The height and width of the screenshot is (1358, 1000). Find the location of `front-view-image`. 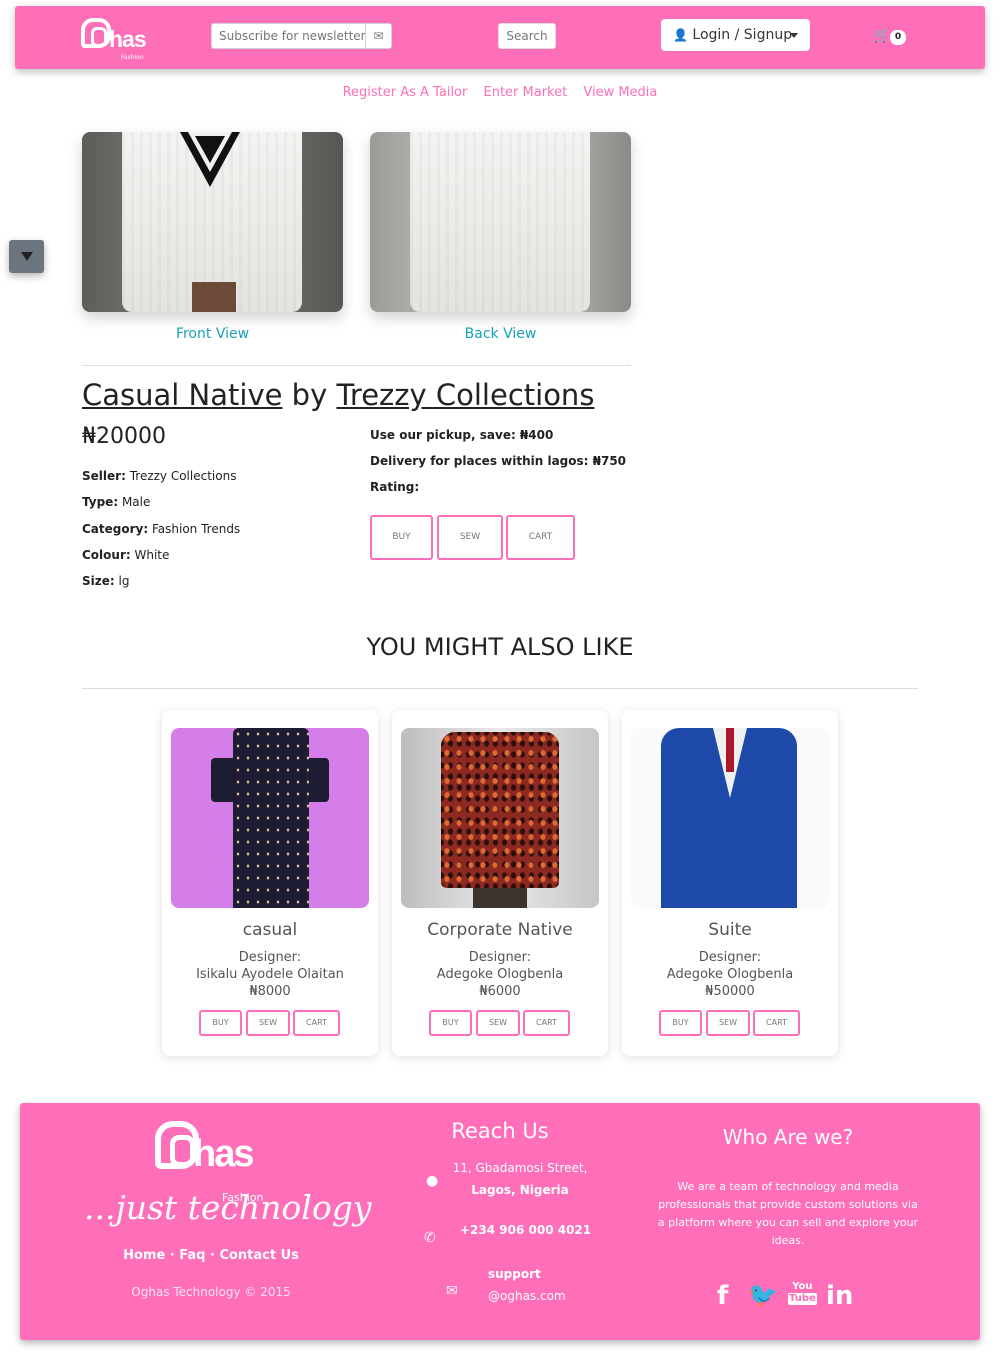

front-view-image is located at coordinates (212, 222).